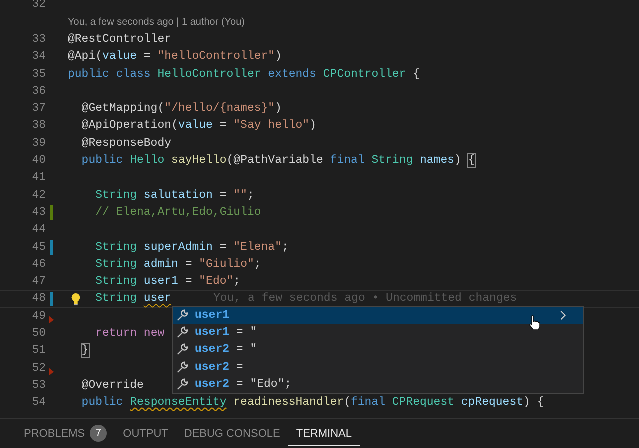 The image size is (639, 448). Describe the element at coordinates (38, 74) in the screenshot. I see `line-number: 35` at that location.